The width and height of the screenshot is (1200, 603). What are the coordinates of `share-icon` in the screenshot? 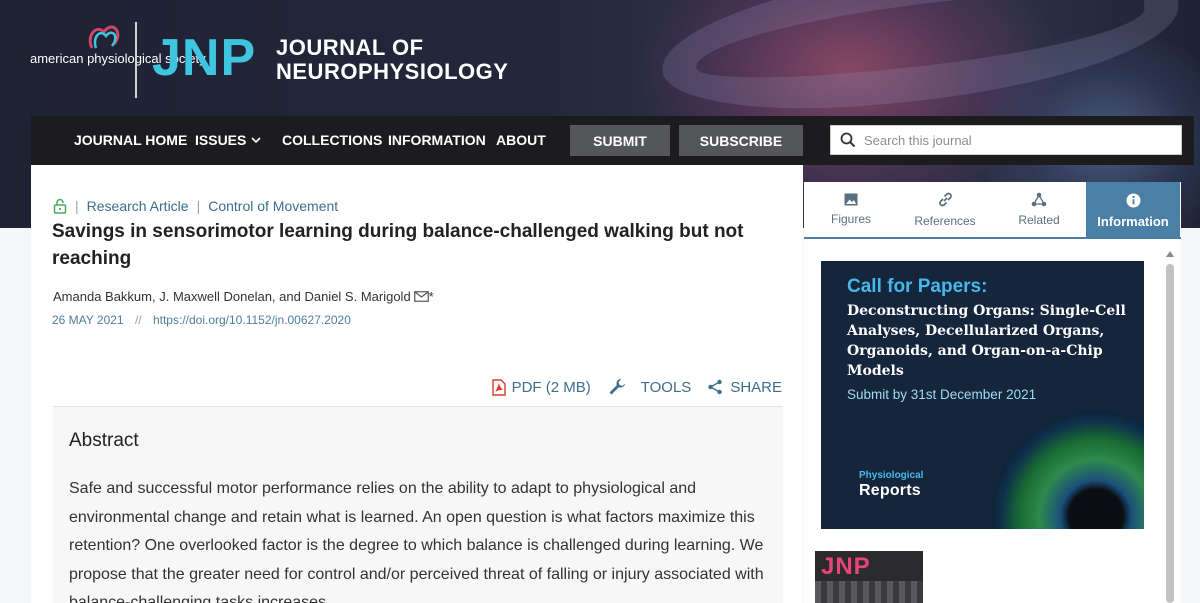 It's located at (715, 387).